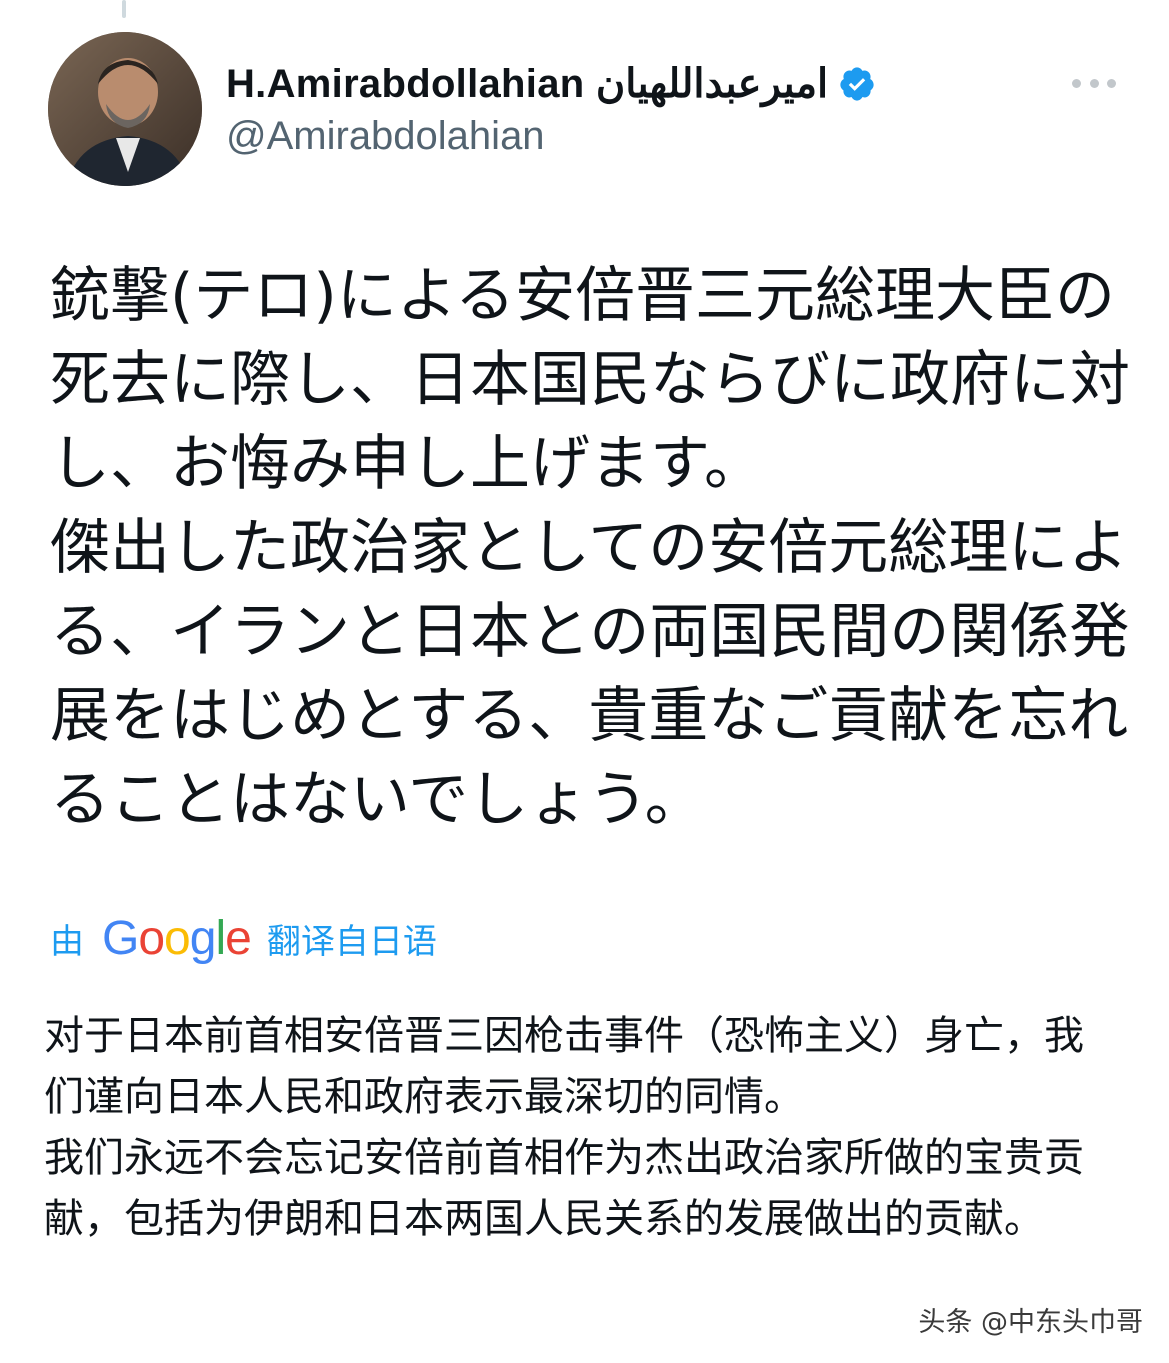 Image resolution: width=1169 pixels, height=1363 pixels. What do you see at coordinates (385, 136) in the screenshot?
I see `author-handle: @Amirabdolahian` at bounding box center [385, 136].